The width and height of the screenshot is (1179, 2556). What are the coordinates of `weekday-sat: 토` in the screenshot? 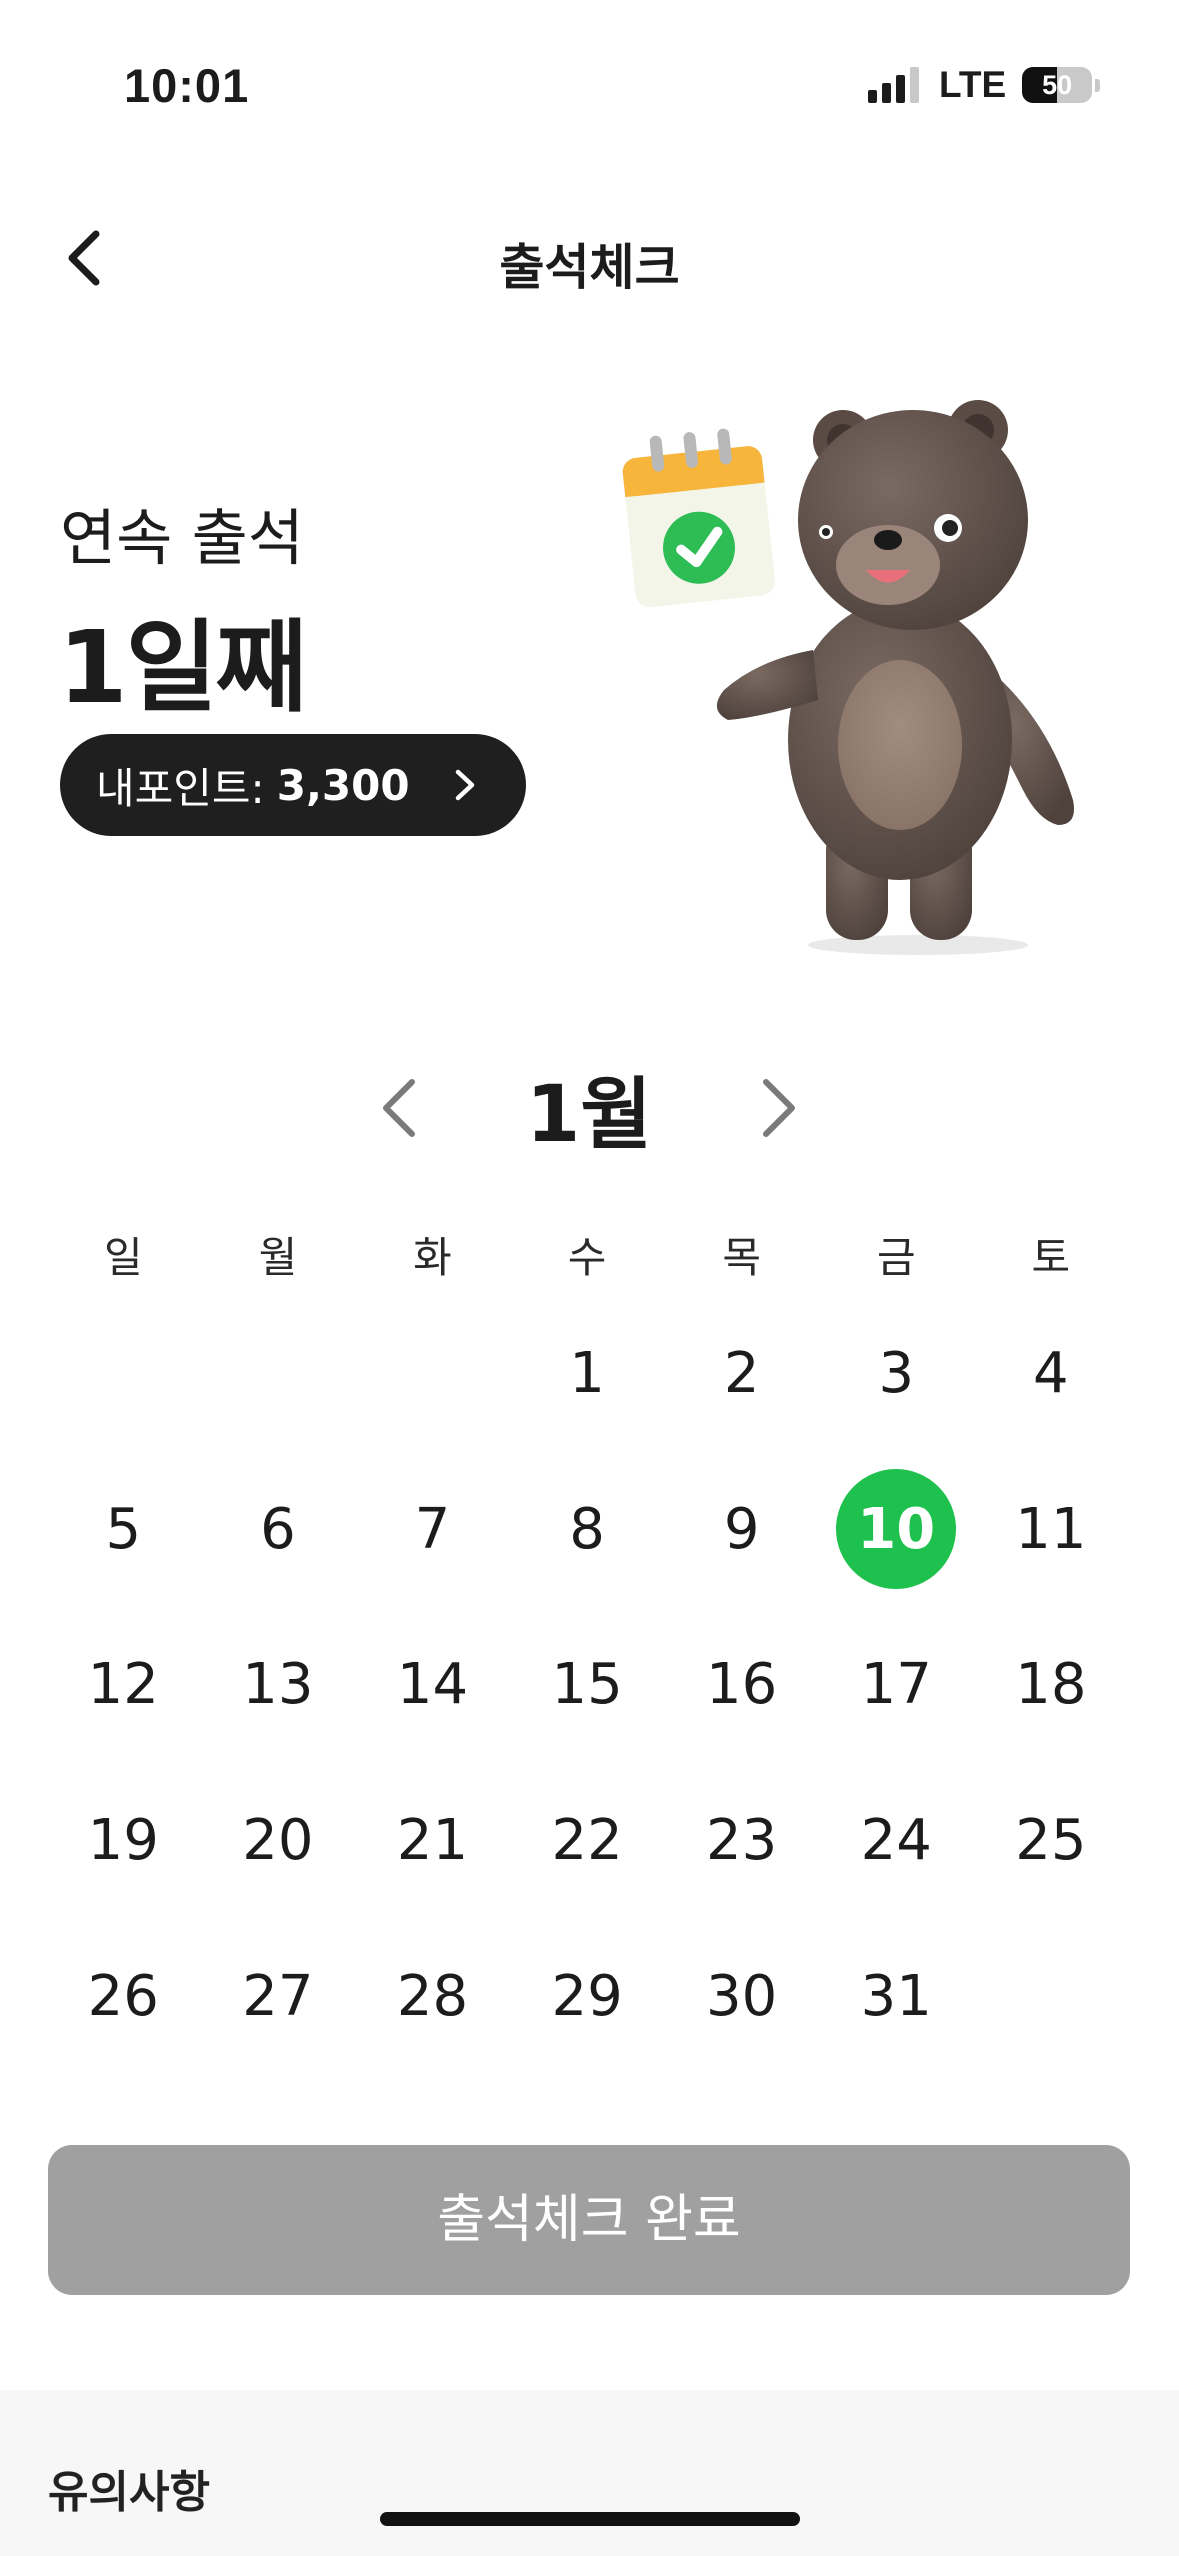 It's located at (1051, 1257).